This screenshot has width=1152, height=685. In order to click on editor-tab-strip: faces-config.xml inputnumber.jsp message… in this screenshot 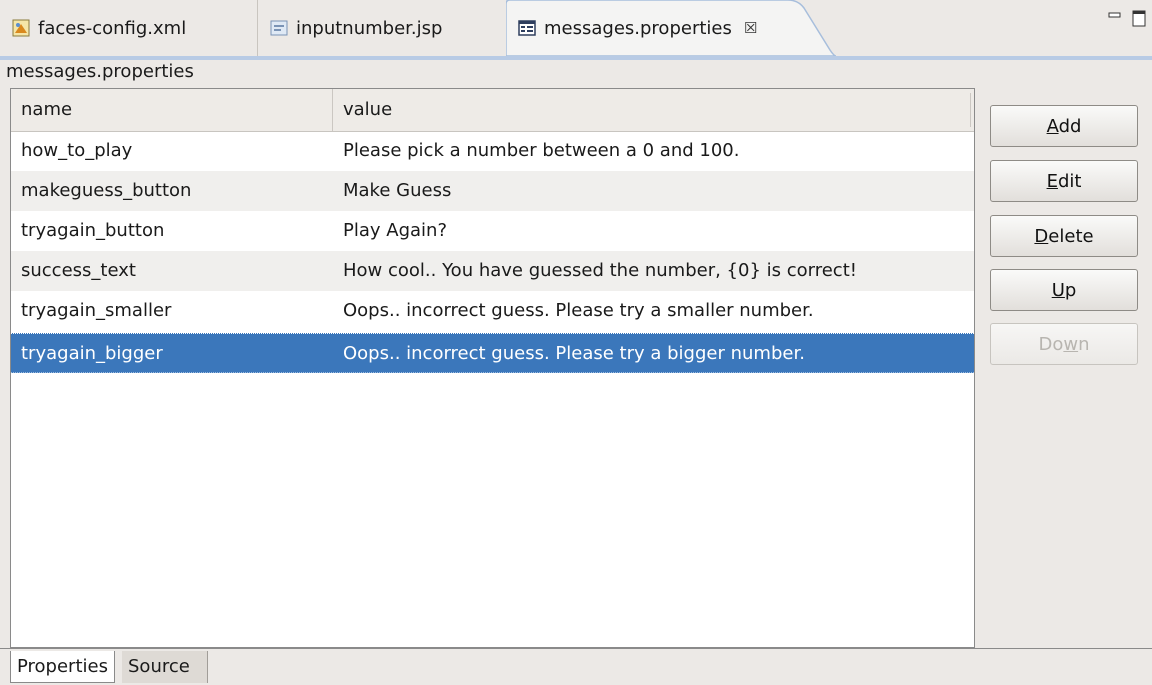, I will do `click(576, 28)`.